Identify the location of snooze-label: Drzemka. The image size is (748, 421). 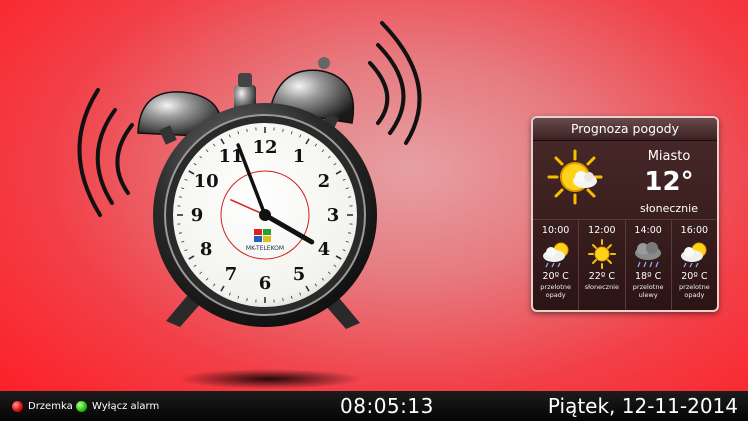
(50, 406).